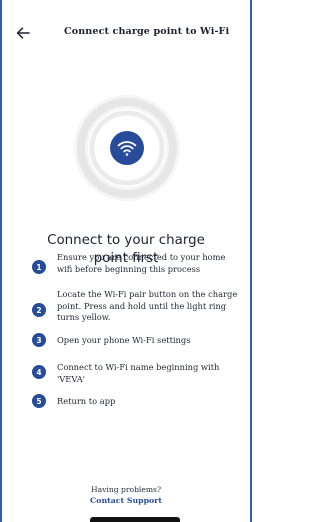  What do you see at coordinates (138, 367) in the screenshot?
I see `step-text-line: Connect to Wi-Fi name beginning with` at bounding box center [138, 367].